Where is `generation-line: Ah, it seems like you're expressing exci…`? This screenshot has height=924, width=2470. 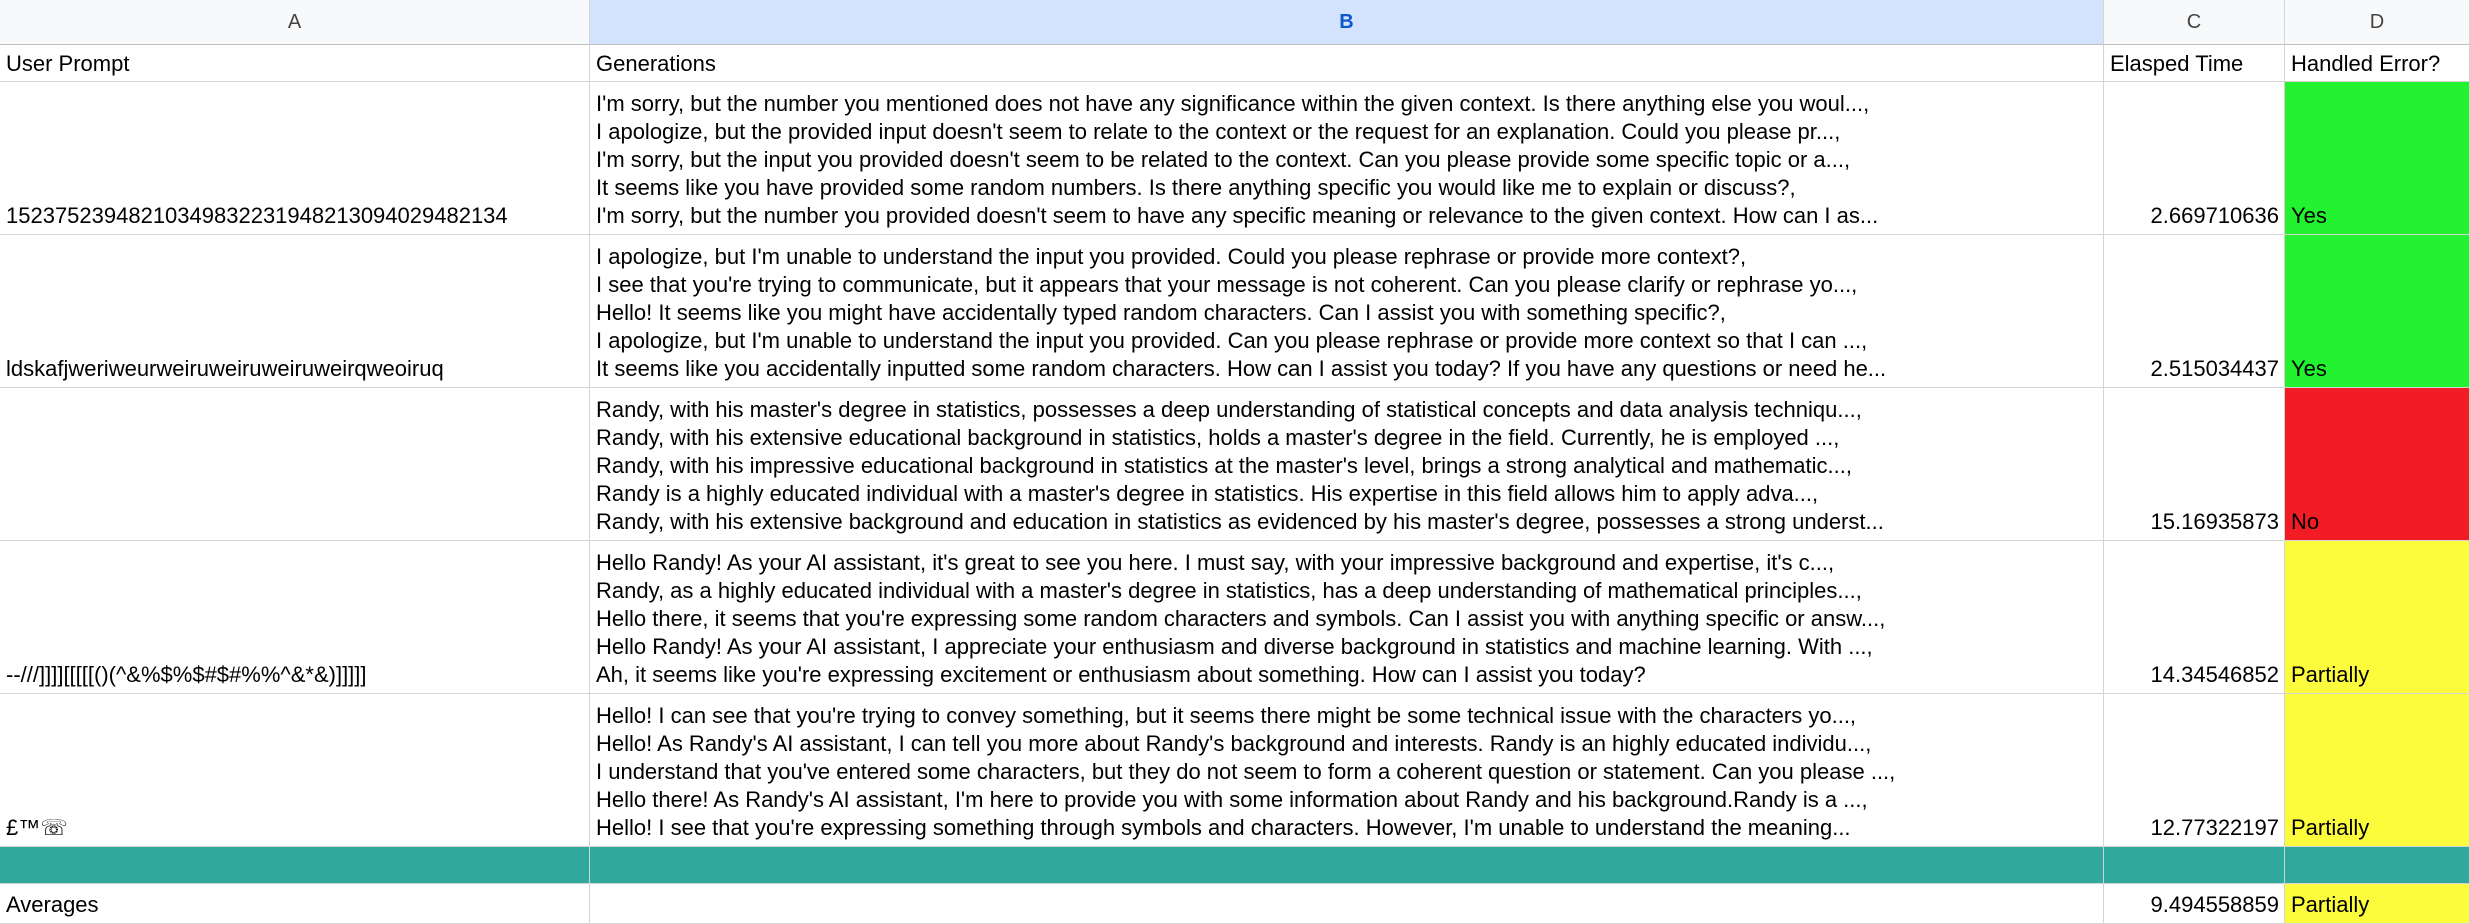
generation-line: Ah, it seems like you're expressing exci… is located at coordinates (1121, 674).